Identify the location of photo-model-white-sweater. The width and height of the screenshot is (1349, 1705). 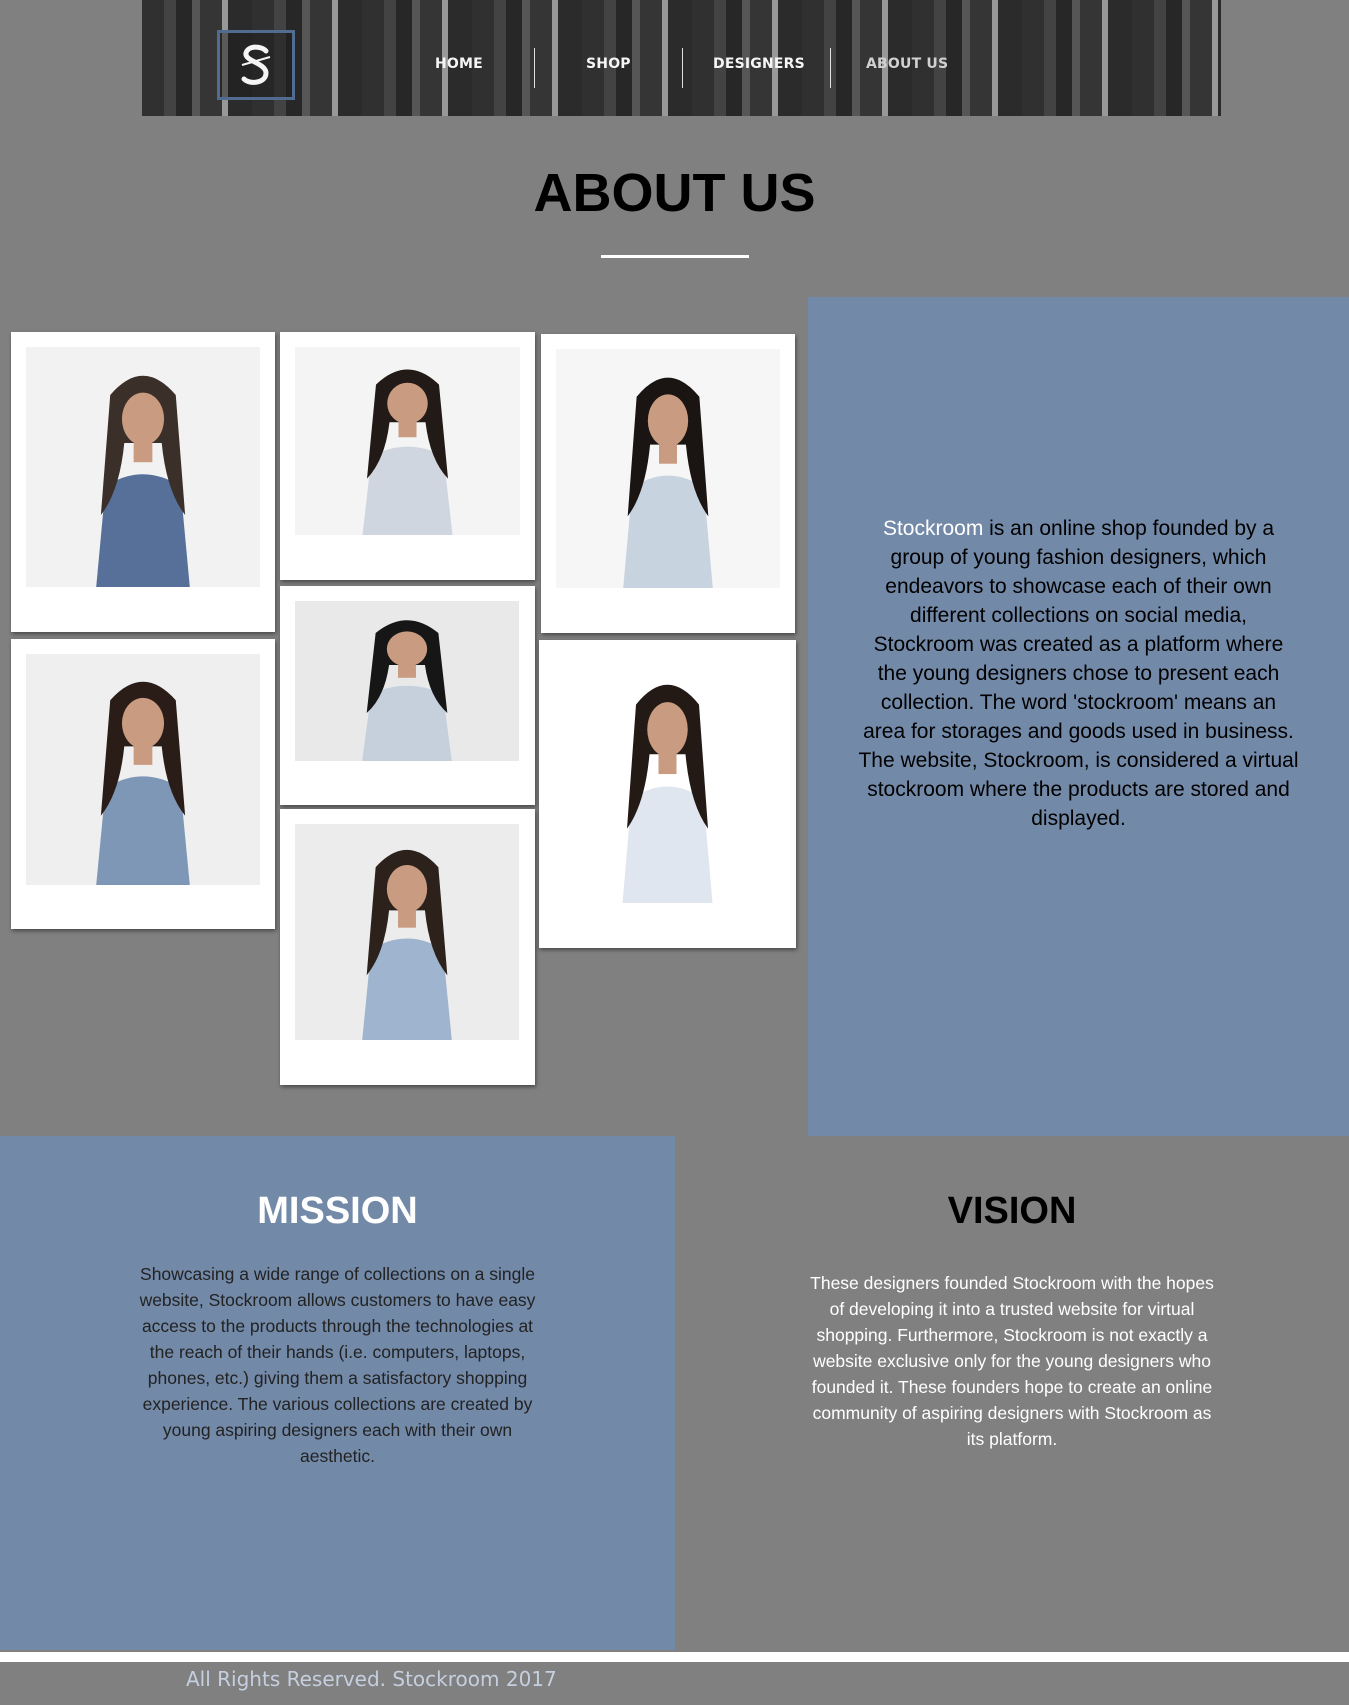
(667, 779).